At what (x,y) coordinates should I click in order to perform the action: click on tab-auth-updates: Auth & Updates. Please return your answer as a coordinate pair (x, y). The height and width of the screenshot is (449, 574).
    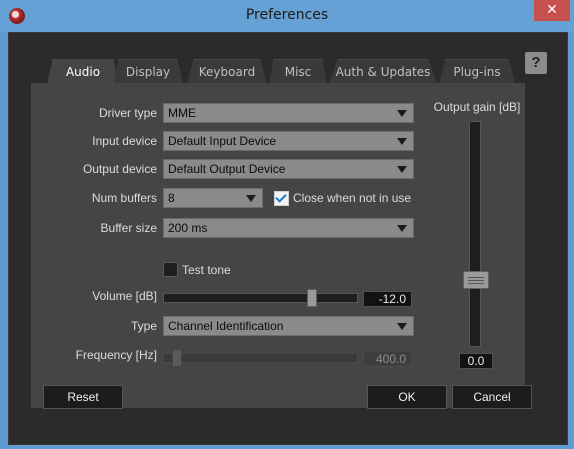
    Looking at the image, I should click on (383, 71).